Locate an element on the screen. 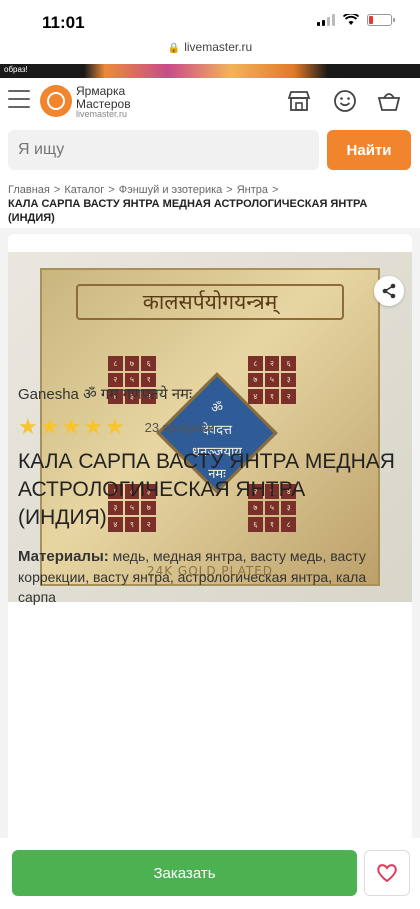  basket-icon is located at coordinates (389, 101).